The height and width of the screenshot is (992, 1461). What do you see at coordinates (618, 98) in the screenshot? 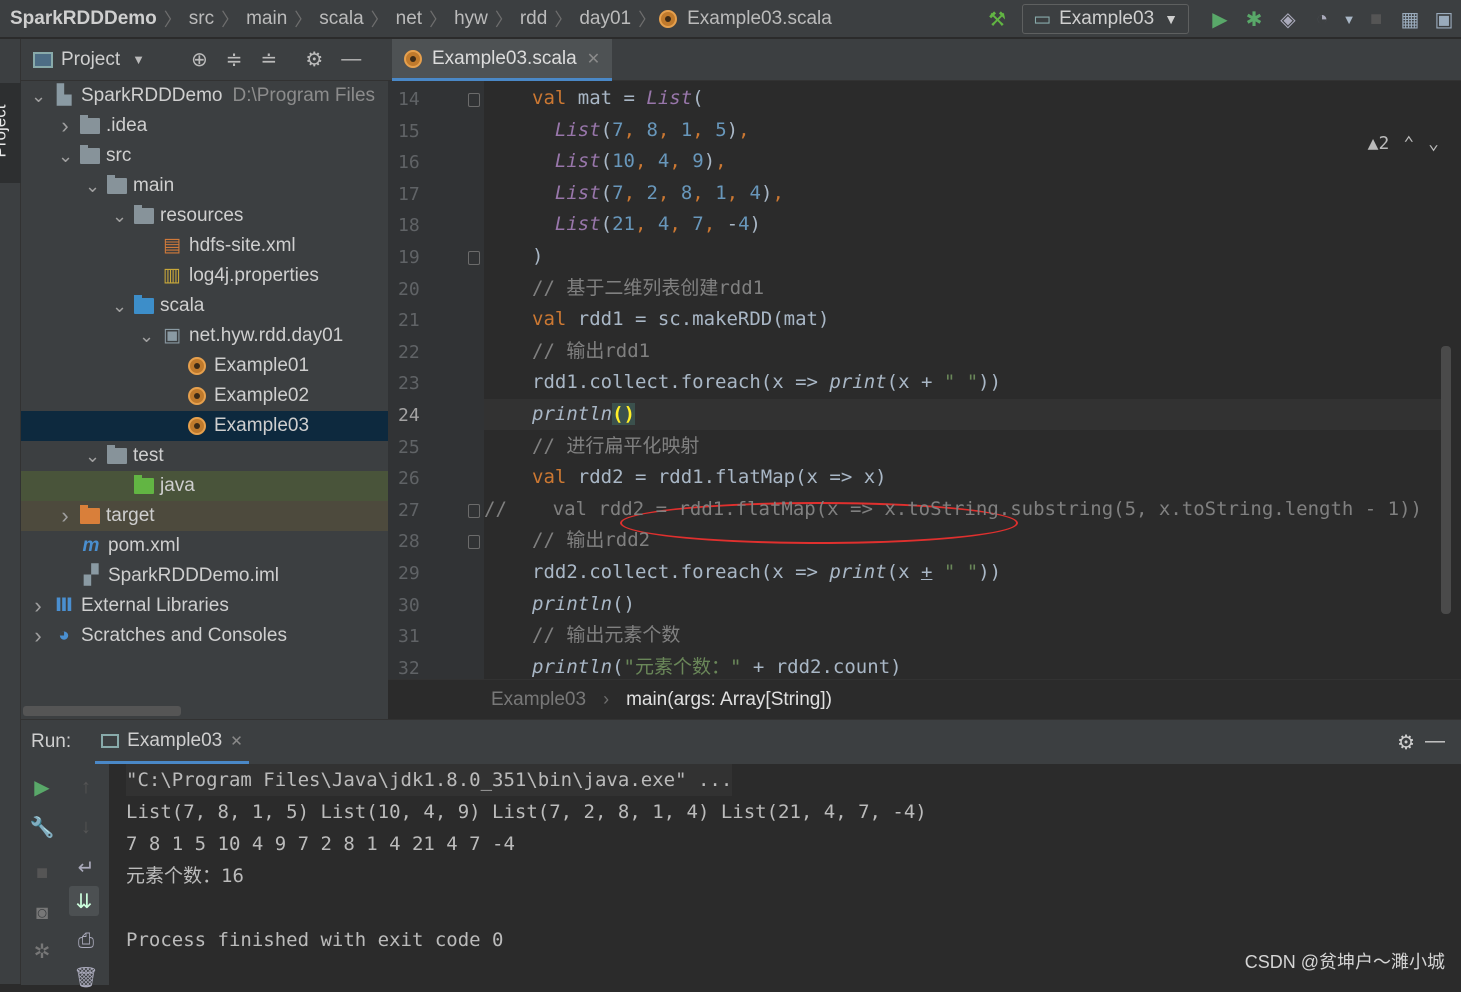
I see `code-line: val mat = List(` at bounding box center [618, 98].